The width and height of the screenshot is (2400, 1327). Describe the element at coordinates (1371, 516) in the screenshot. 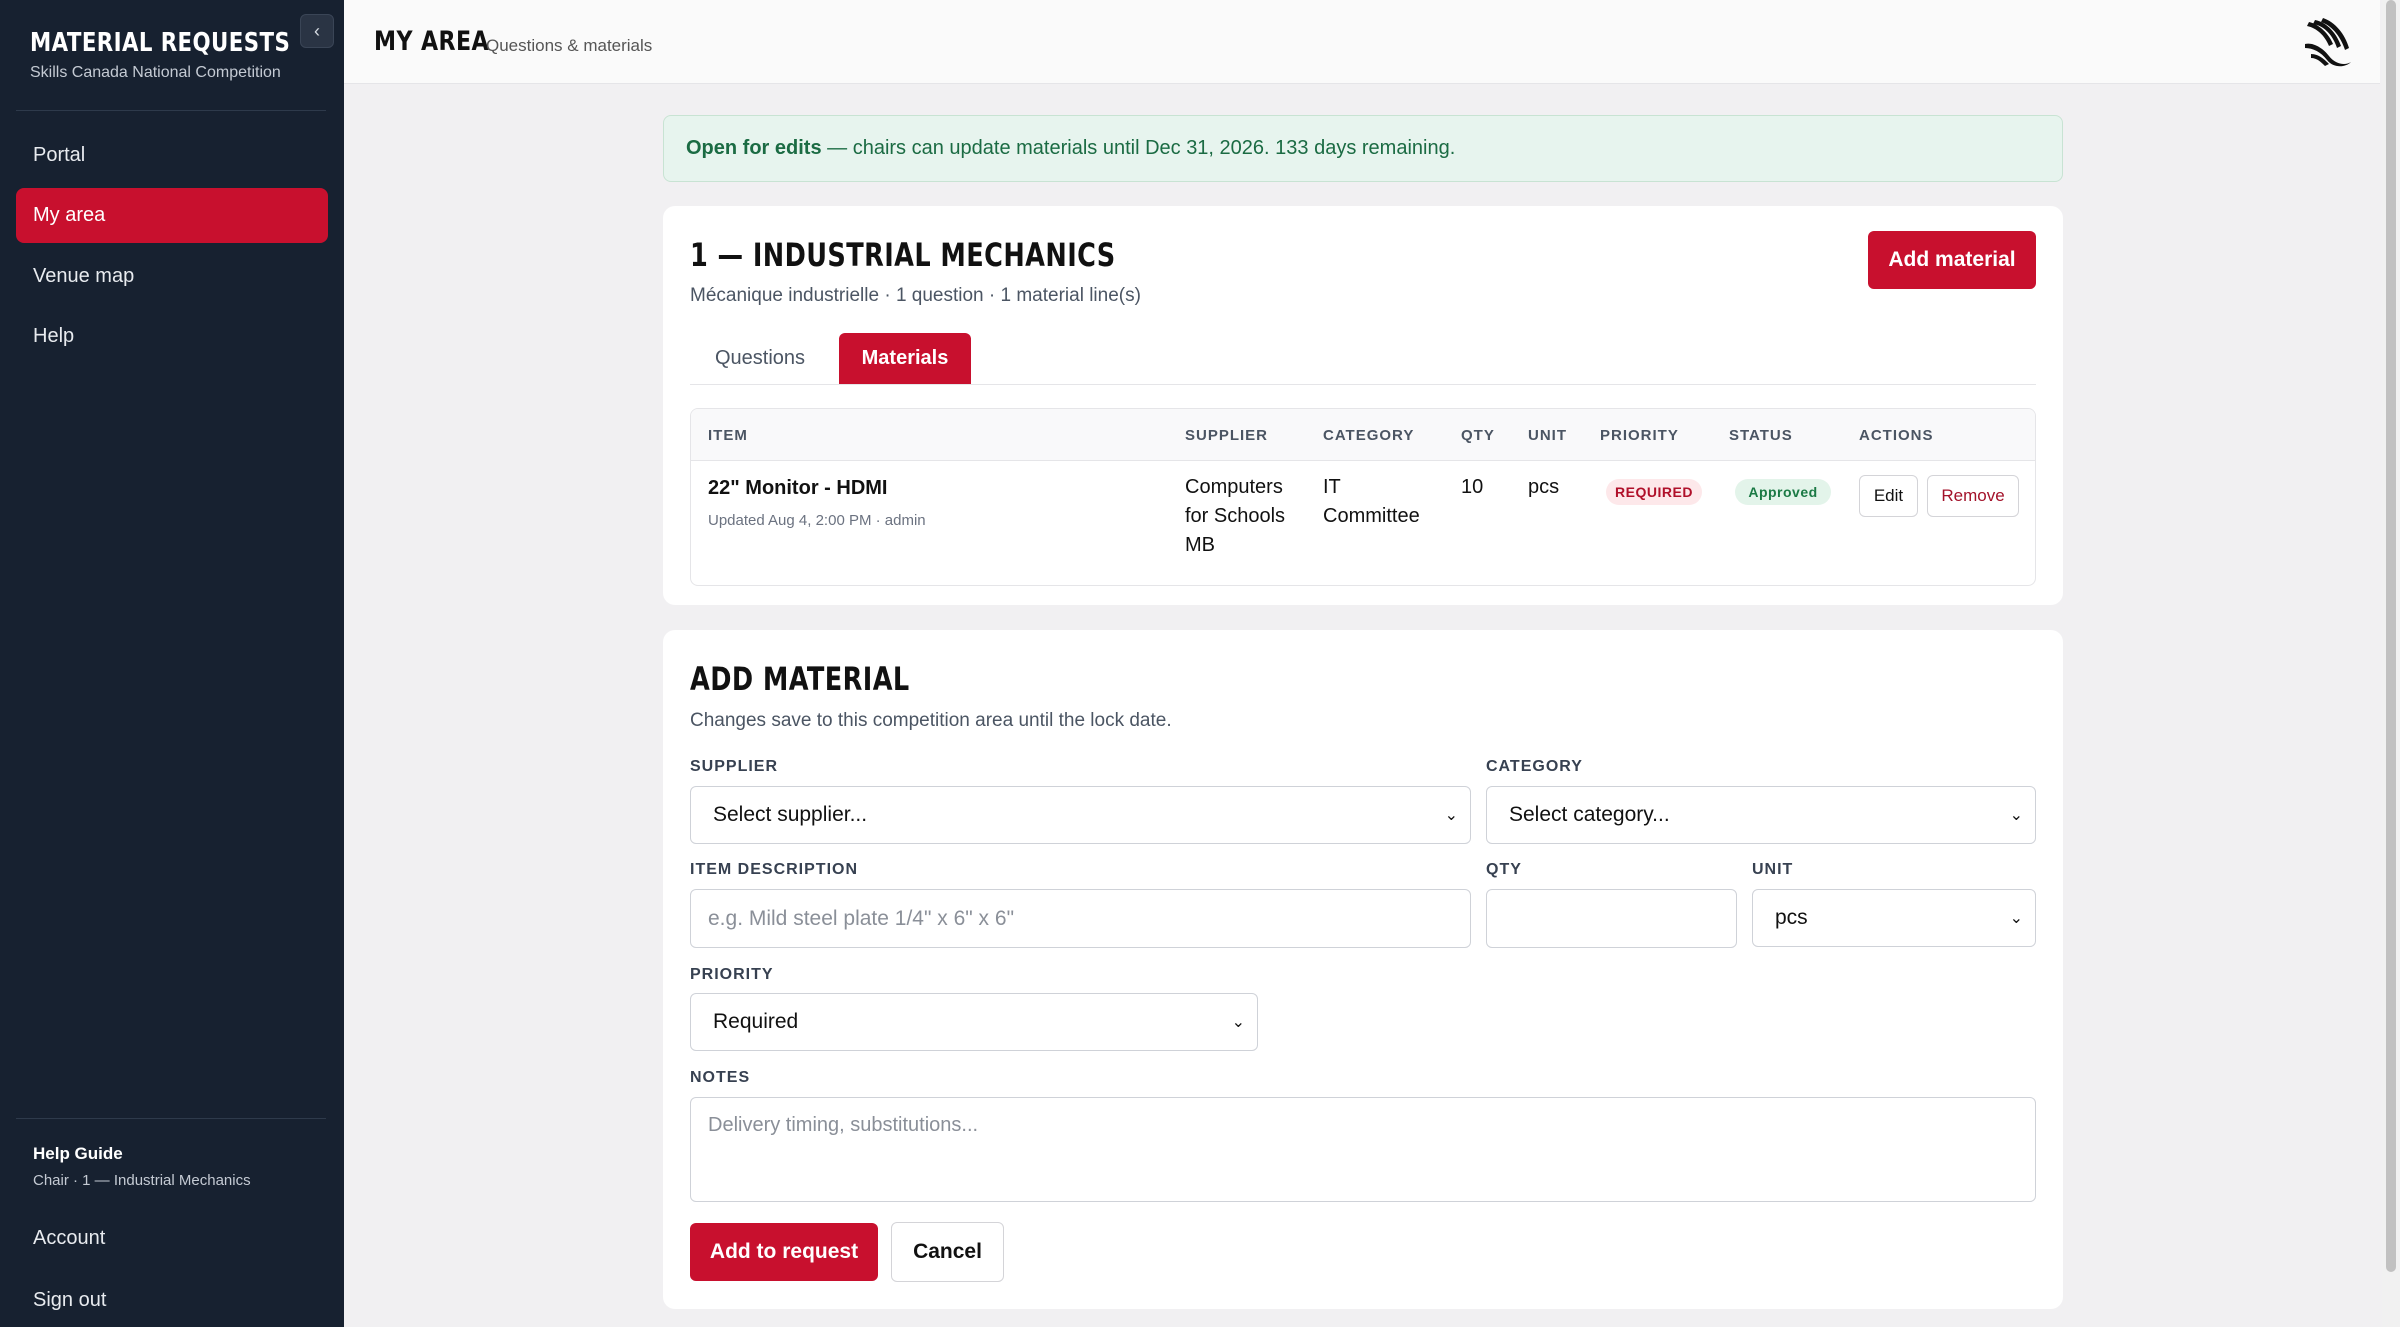

I see `category-line: Committee` at that location.